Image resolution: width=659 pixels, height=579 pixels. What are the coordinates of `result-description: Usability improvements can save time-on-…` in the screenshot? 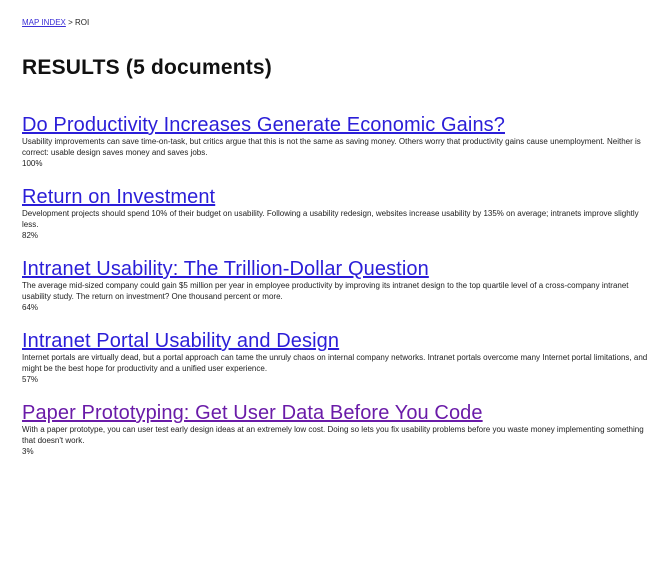 It's located at (331, 147).